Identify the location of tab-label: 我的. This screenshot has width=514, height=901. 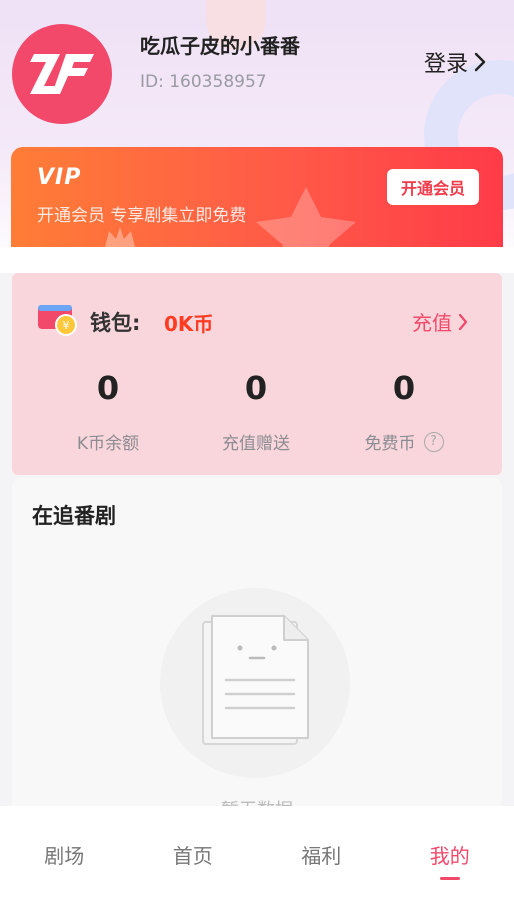
(449, 856).